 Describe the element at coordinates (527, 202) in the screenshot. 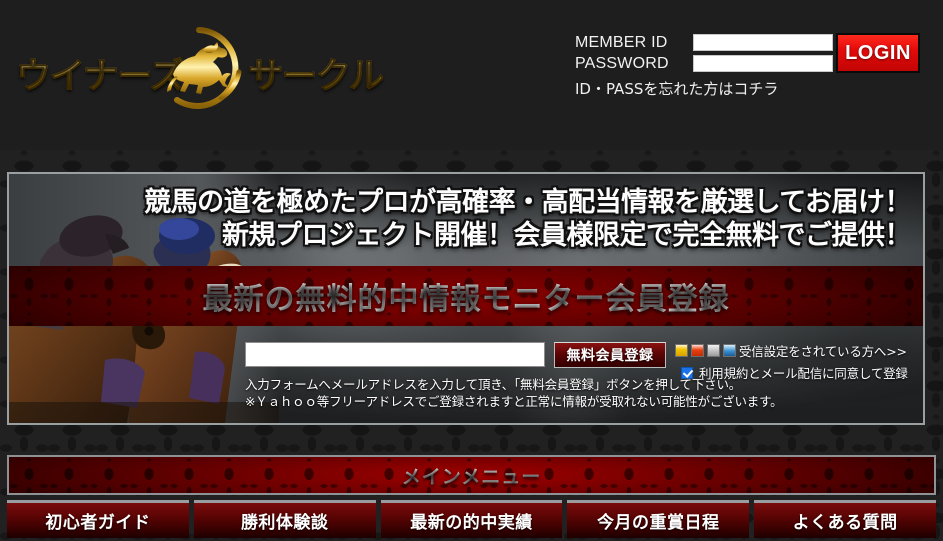

I see `headline-line-1: 競馬の道を極めたプロが高確率・高配当情報を厳選してお届け！` at that location.